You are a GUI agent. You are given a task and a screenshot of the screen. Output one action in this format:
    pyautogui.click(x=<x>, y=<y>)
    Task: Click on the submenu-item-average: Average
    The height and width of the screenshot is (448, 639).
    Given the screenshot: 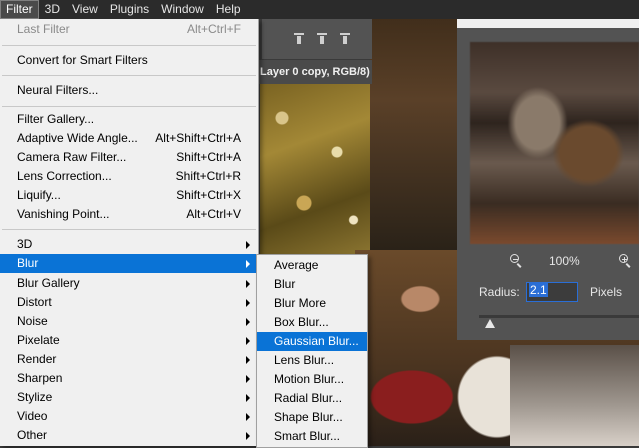 What is the action you would take?
    pyautogui.click(x=312, y=265)
    